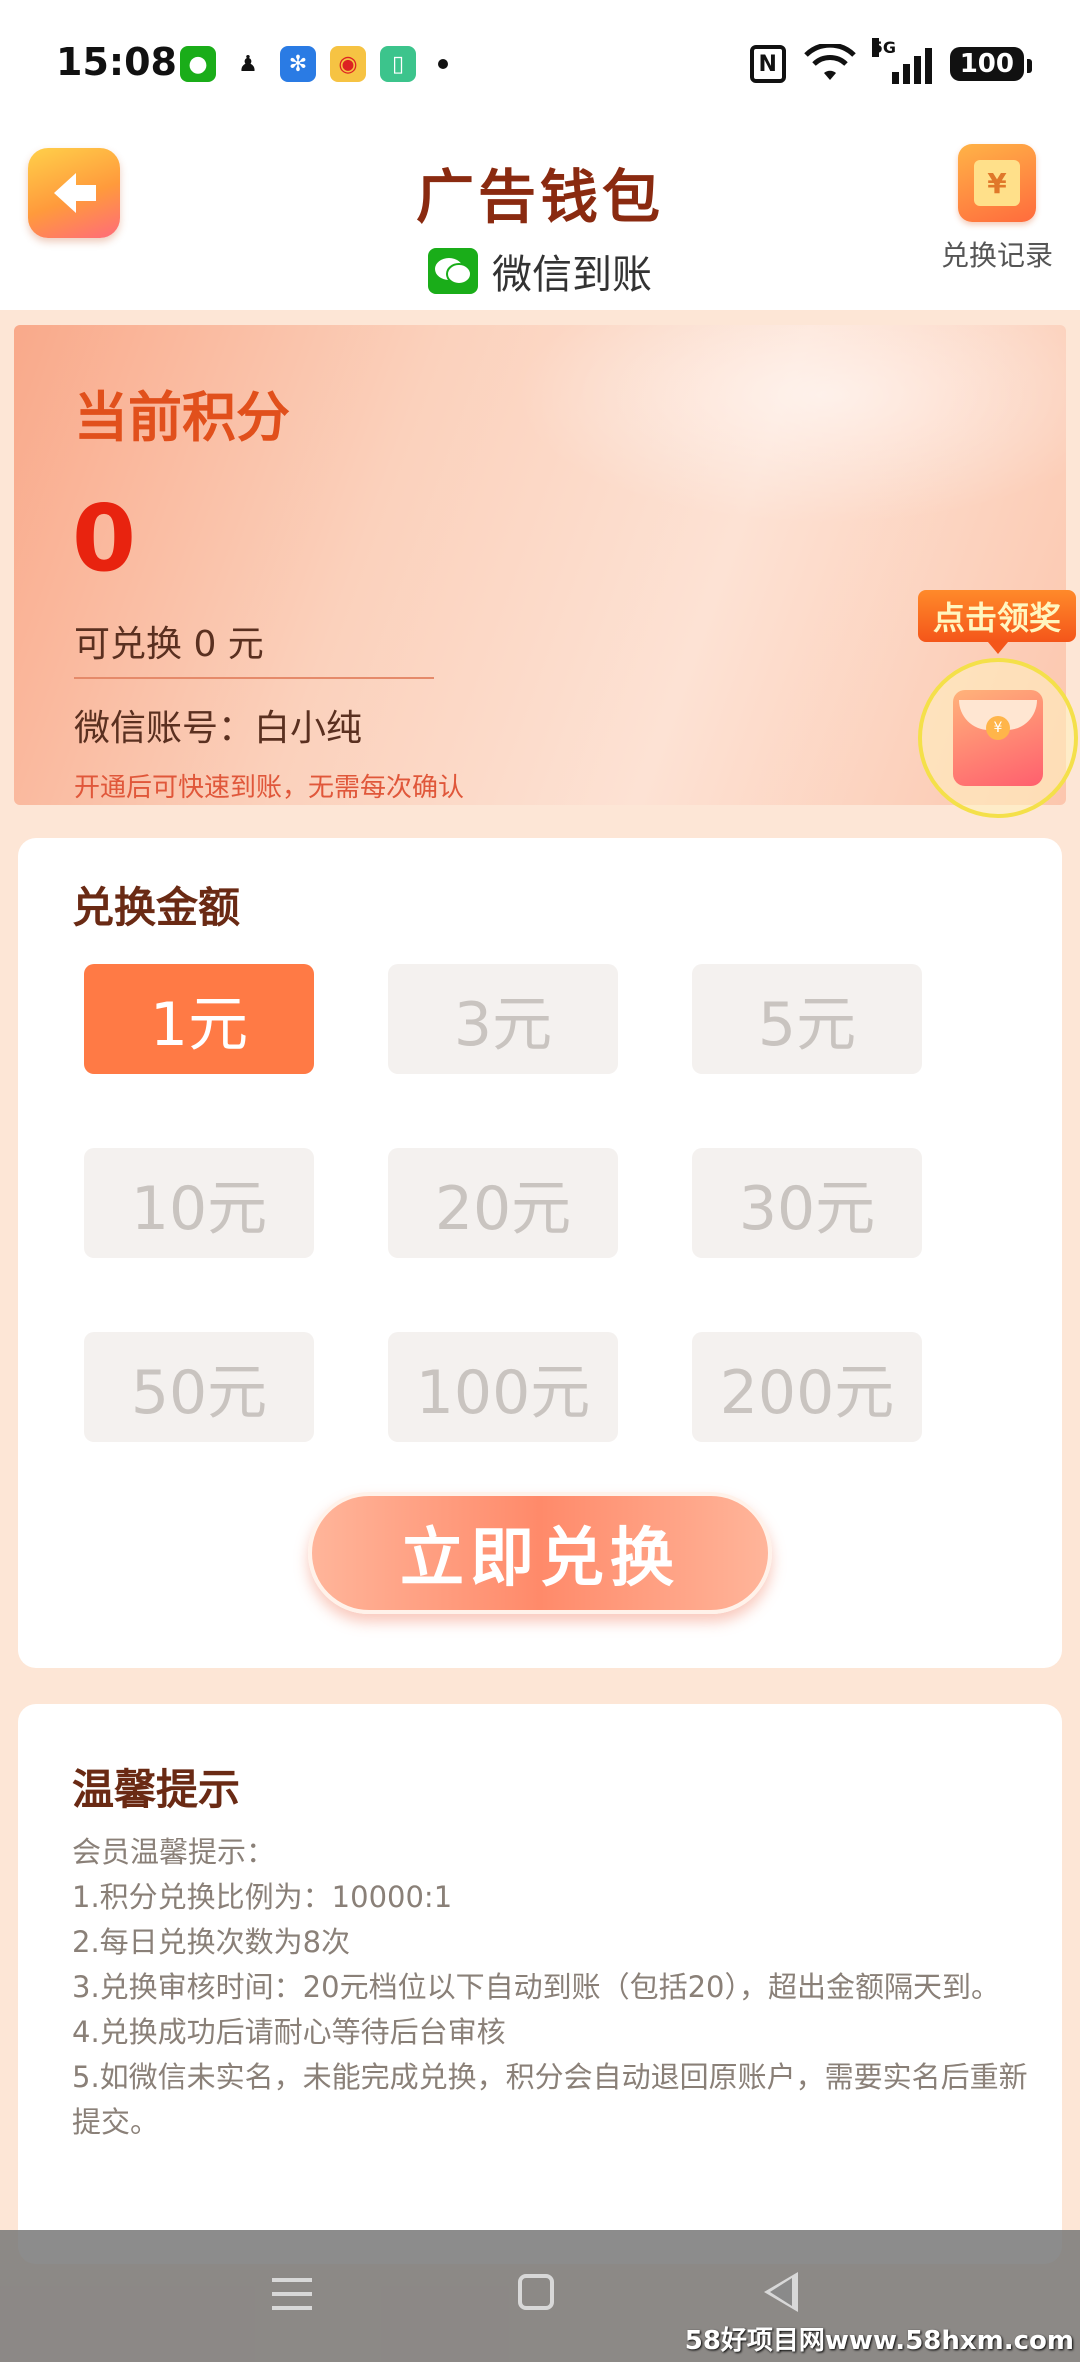 The image size is (1080, 2362). I want to click on wechat-notification-icon: ●, so click(198, 64).